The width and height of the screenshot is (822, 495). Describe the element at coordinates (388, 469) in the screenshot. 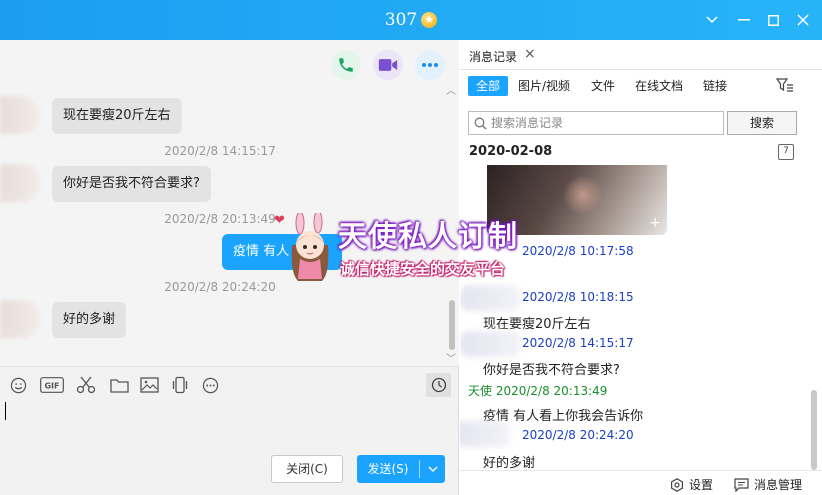

I see `send-button-label: 发送(S)` at that location.